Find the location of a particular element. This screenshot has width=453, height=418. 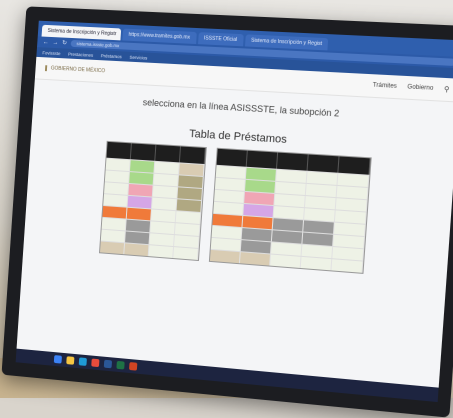

site-logo: GOBIERNO DE MÉXICO is located at coordinates (75, 69).